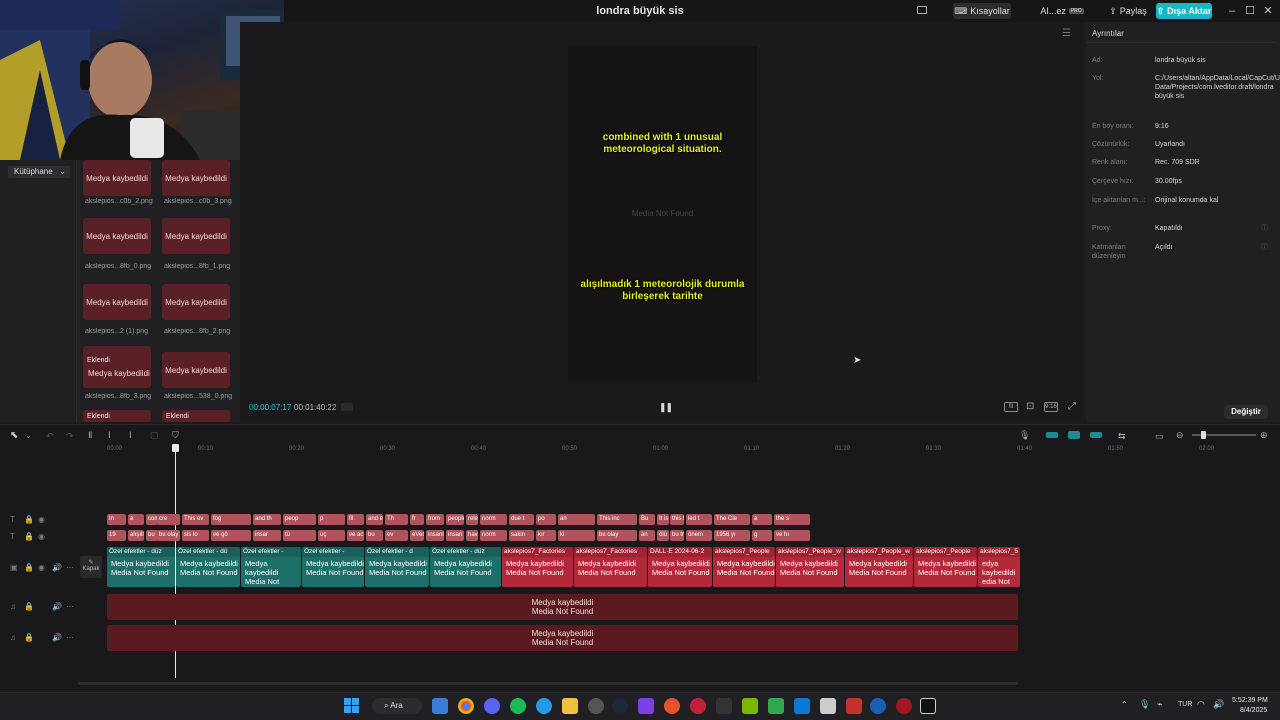 The width and height of the screenshot is (1280, 720). Describe the element at coordinates (677, 519) in the screenshot. I see `text-clip: this b` at that location.